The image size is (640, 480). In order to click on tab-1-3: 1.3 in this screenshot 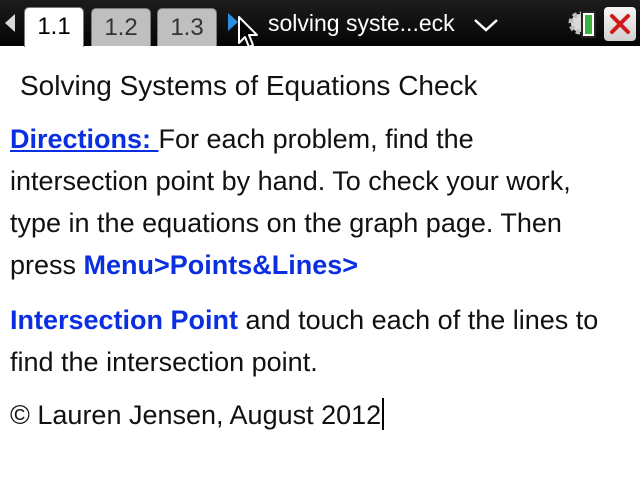, I will do `click(187, 27)`.